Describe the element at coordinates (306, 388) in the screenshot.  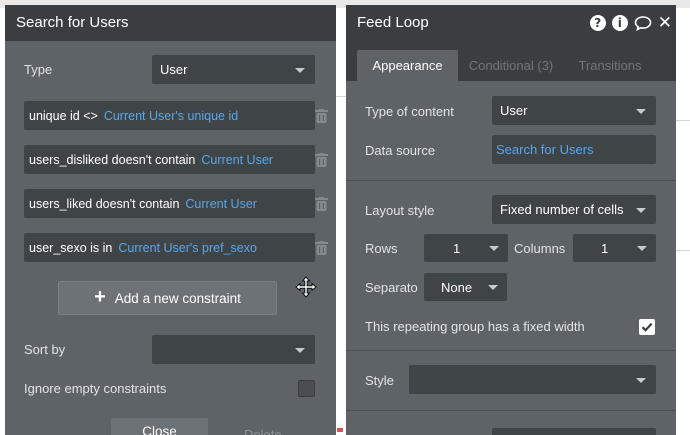
I see `ignore-empty-checkbox` at that location.